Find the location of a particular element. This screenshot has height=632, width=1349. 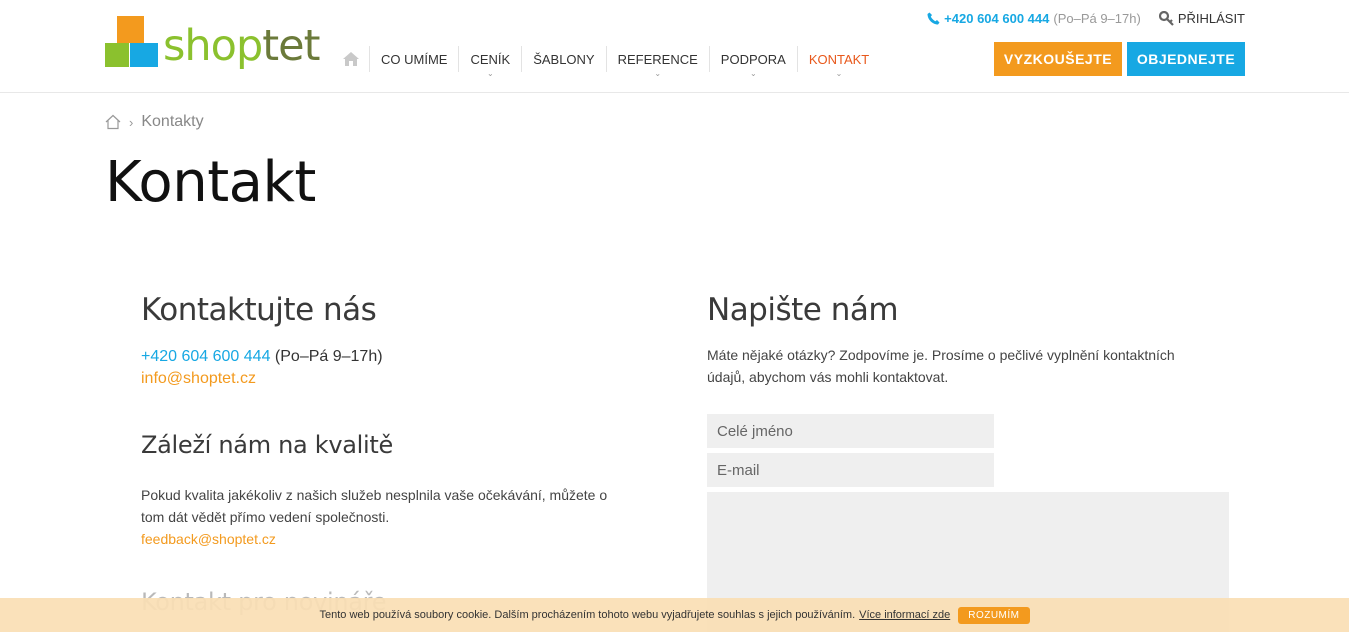

contact-email-link: info@shoptet.cz is located at coordinates (198, 378).